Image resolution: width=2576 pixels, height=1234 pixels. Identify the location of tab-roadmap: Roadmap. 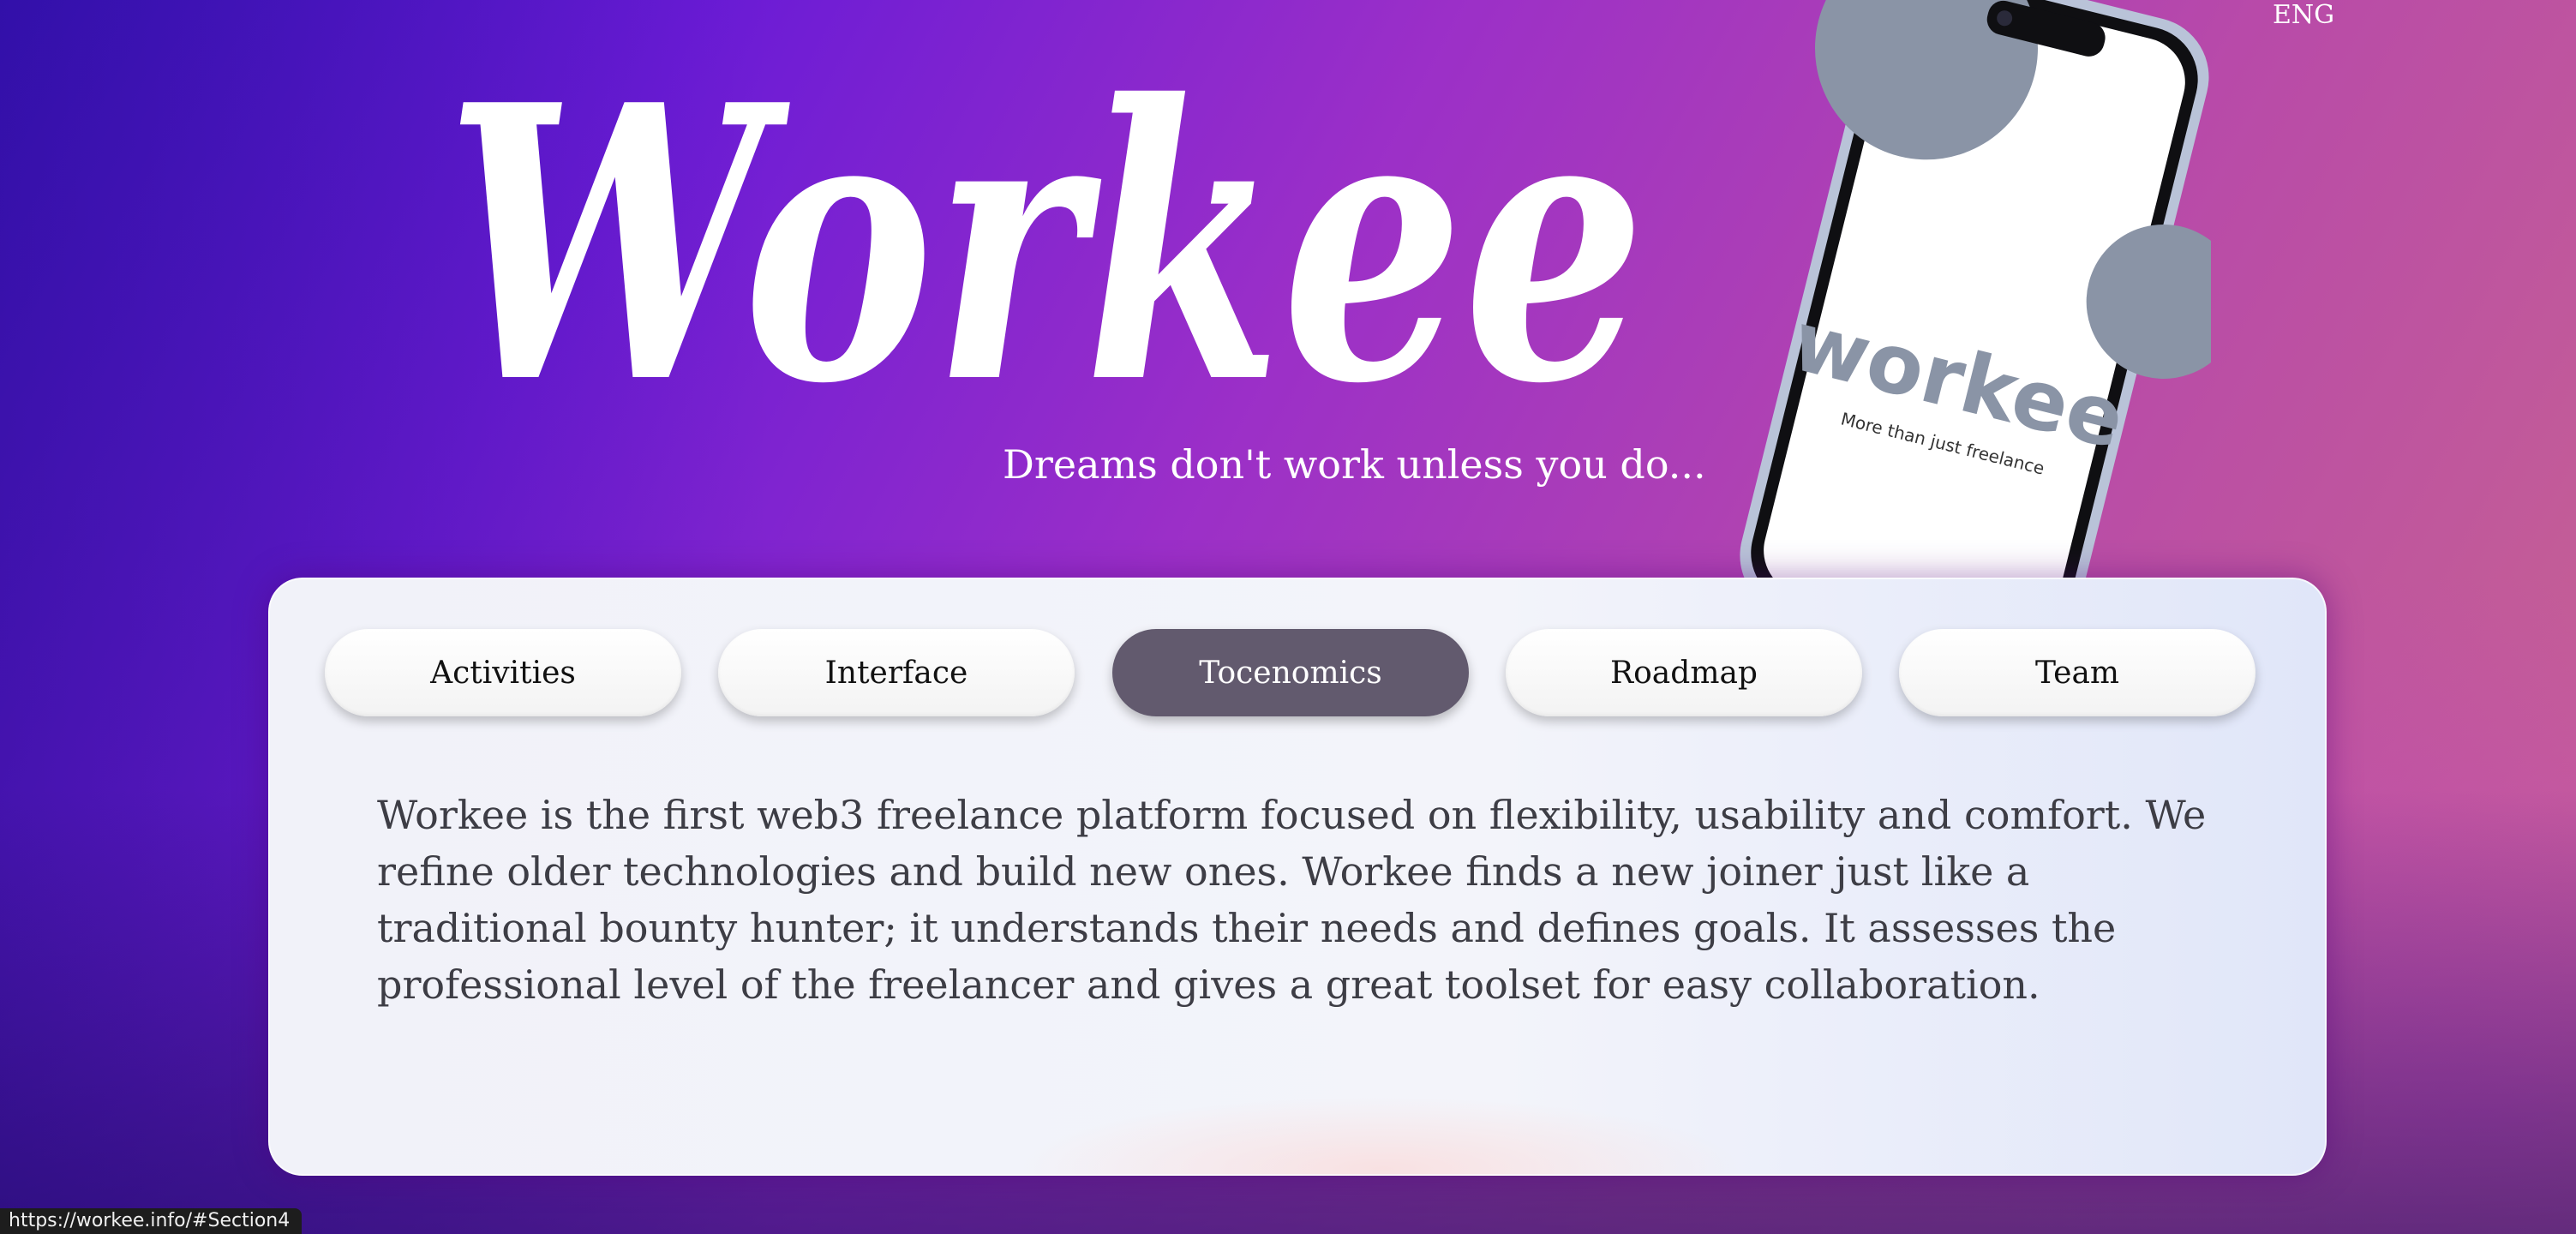
(1684, 672).